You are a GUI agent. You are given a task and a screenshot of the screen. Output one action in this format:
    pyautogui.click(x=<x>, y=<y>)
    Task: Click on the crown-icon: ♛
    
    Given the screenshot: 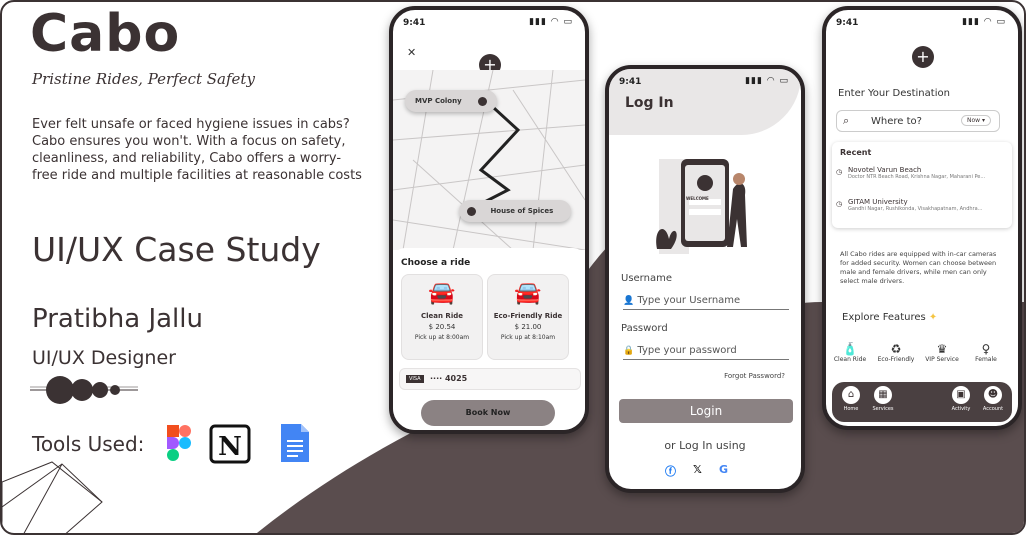 What is the action you would take?
    pyautogui.click(x=942, y=349)
    